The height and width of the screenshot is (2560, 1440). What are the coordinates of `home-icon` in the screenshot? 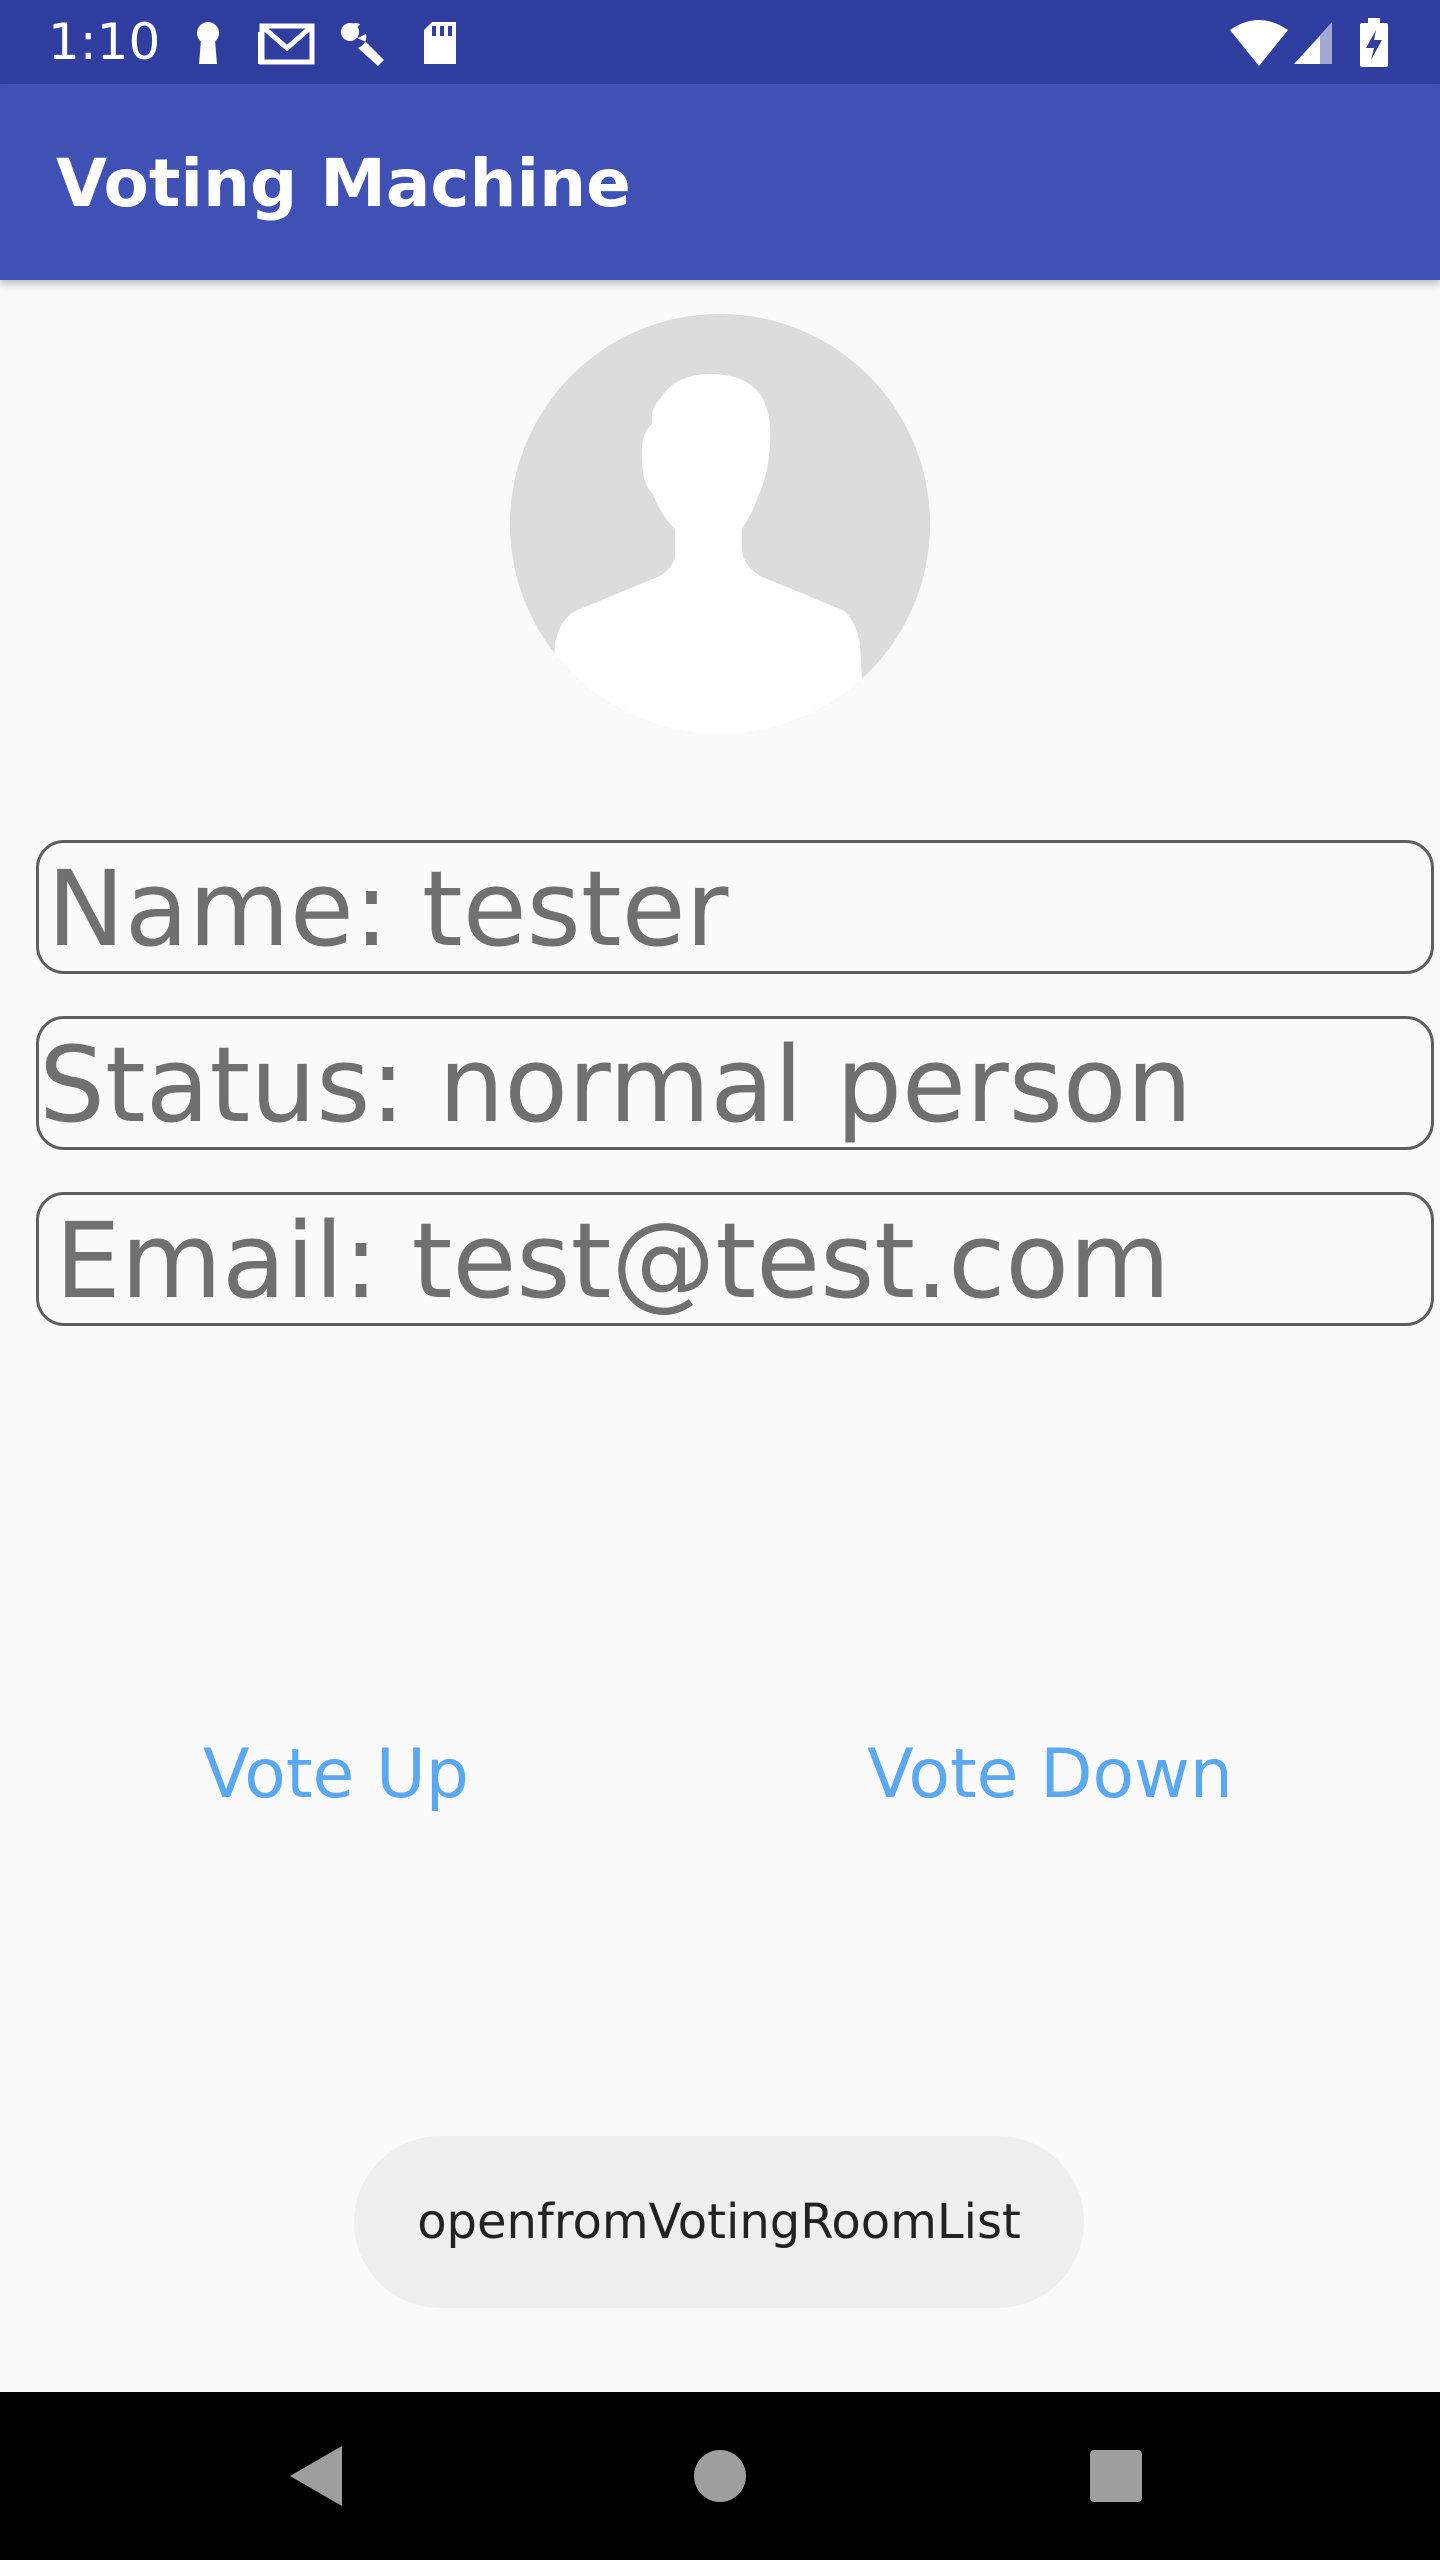 It's located at (720, 2476).